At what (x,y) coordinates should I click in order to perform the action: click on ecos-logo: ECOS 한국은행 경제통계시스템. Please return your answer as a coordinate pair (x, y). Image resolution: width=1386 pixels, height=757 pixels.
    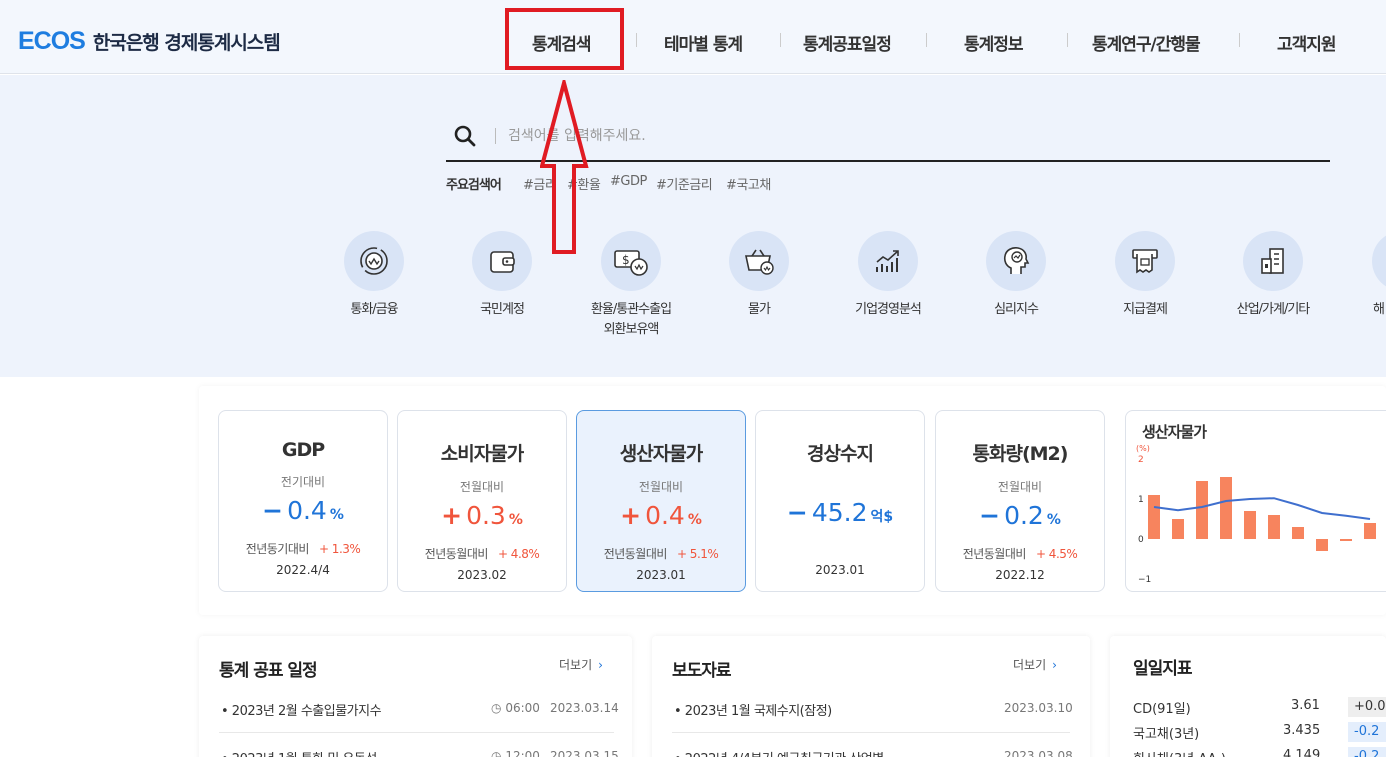
    Looking at the image, I should click on (149, 41).